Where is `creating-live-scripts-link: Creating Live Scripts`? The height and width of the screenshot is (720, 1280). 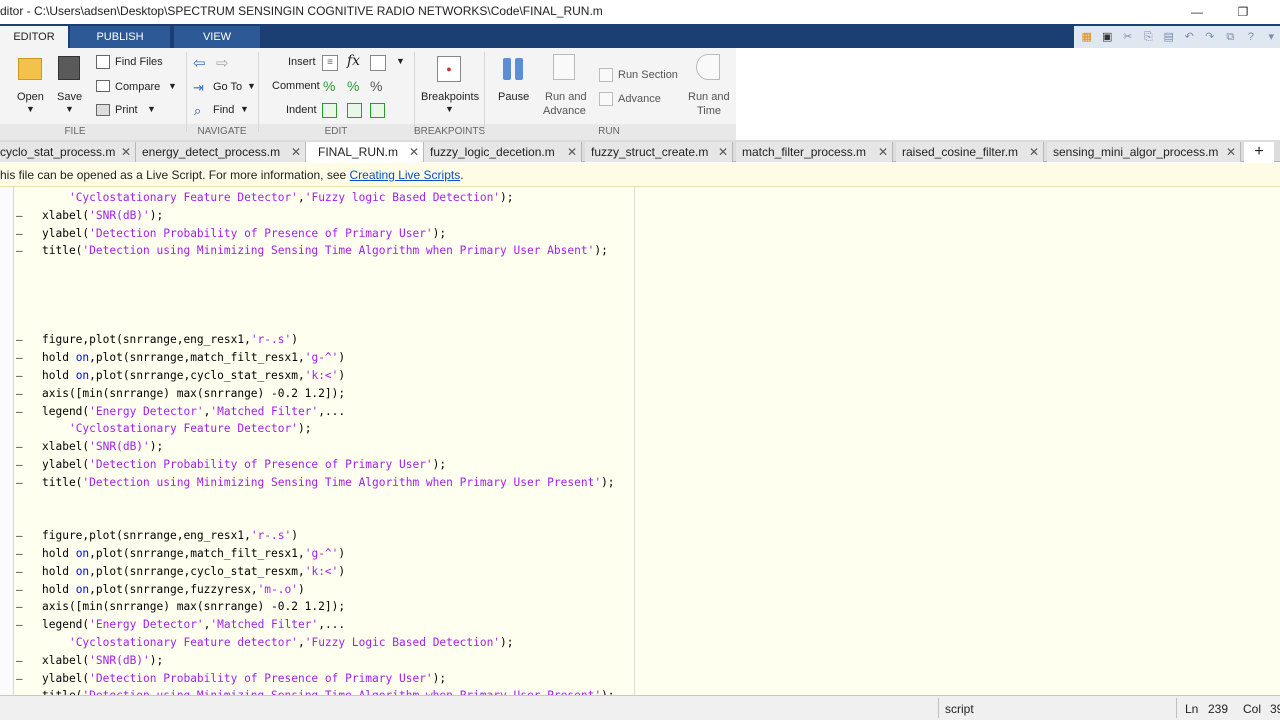 creating-live-scripts-link: Creating Live Scripts is located at coordinates (405, 175).